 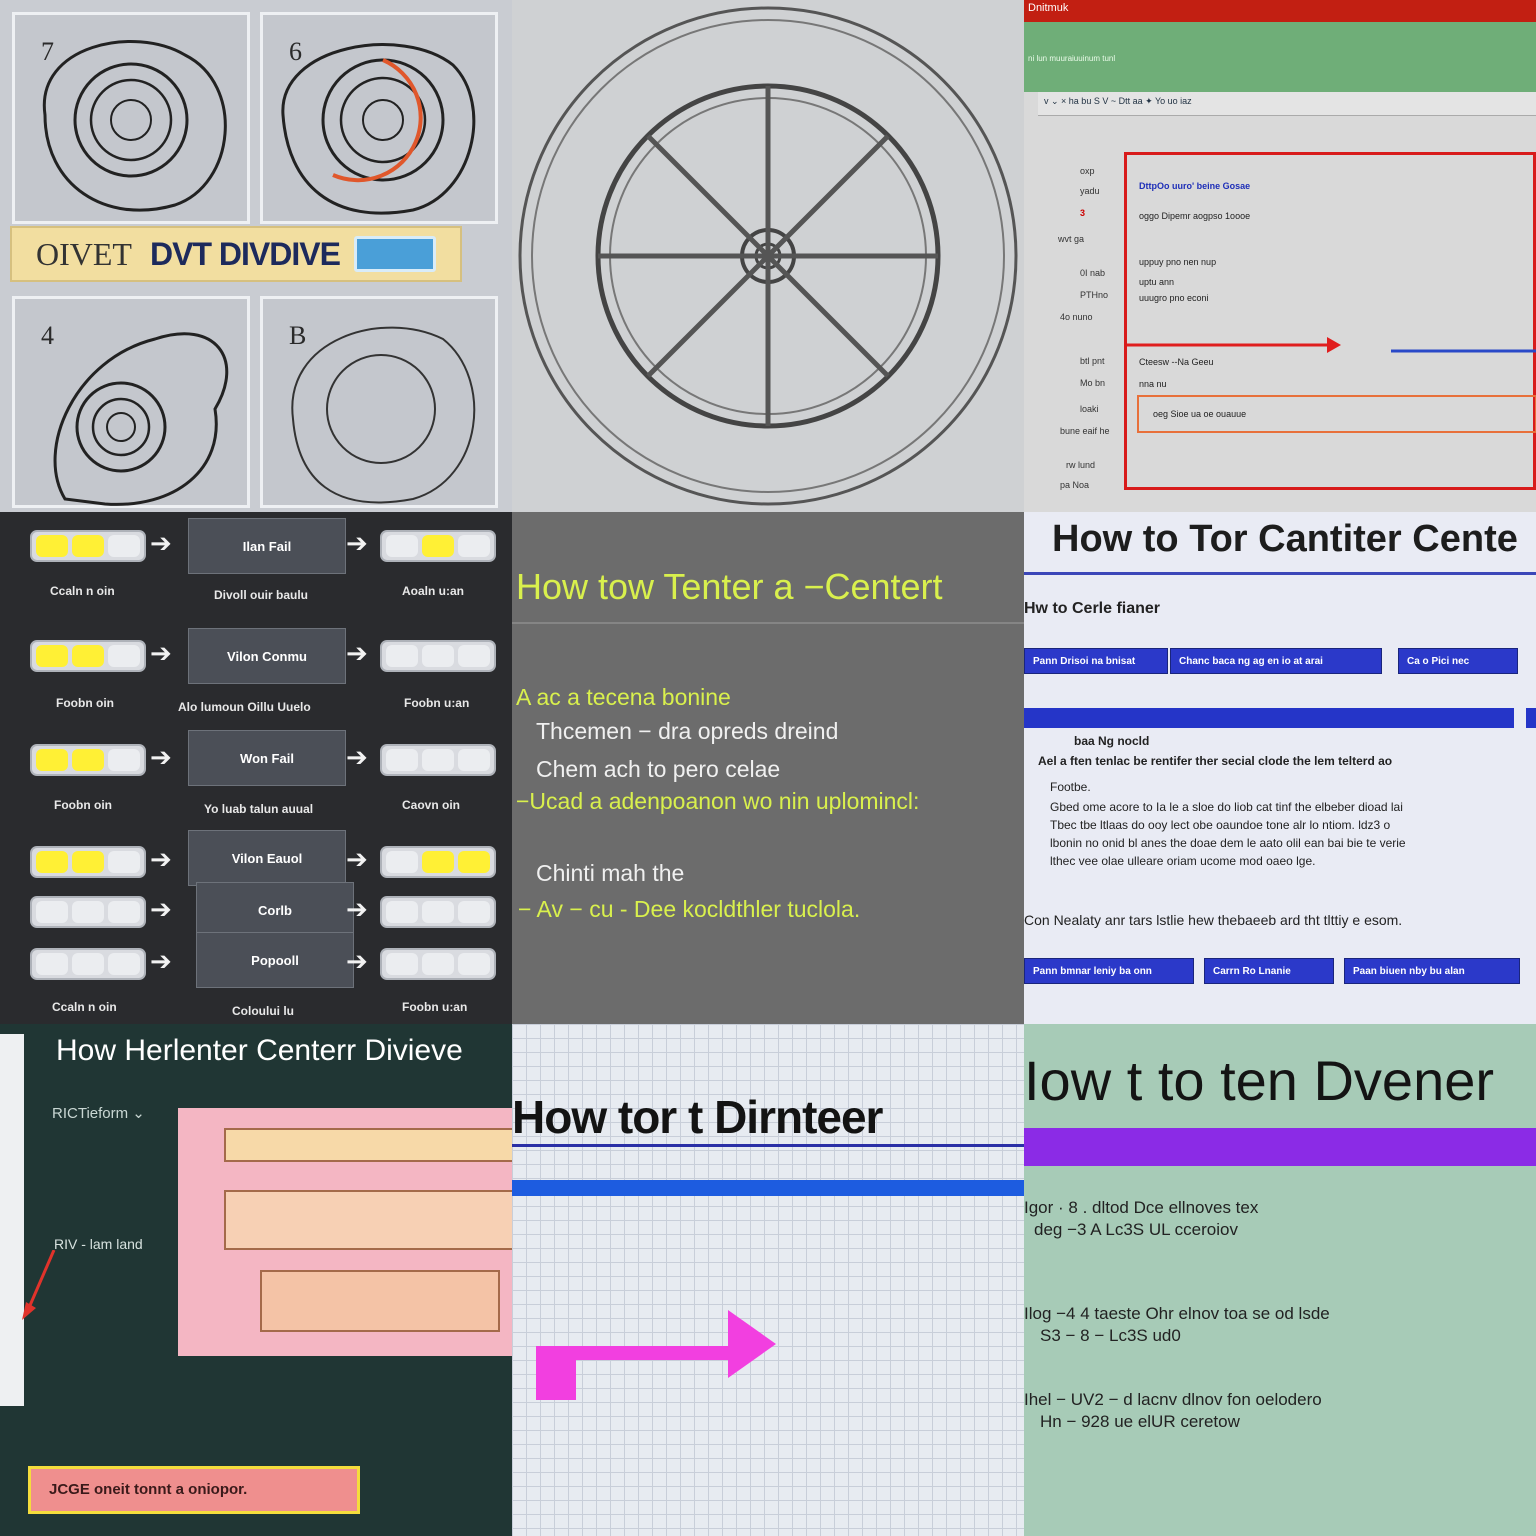 What do you see at coordinates (245, 254) in the screenshot?
I see `banner-main-text: DVT DIVDIVE` at bounding box center [245, 254].